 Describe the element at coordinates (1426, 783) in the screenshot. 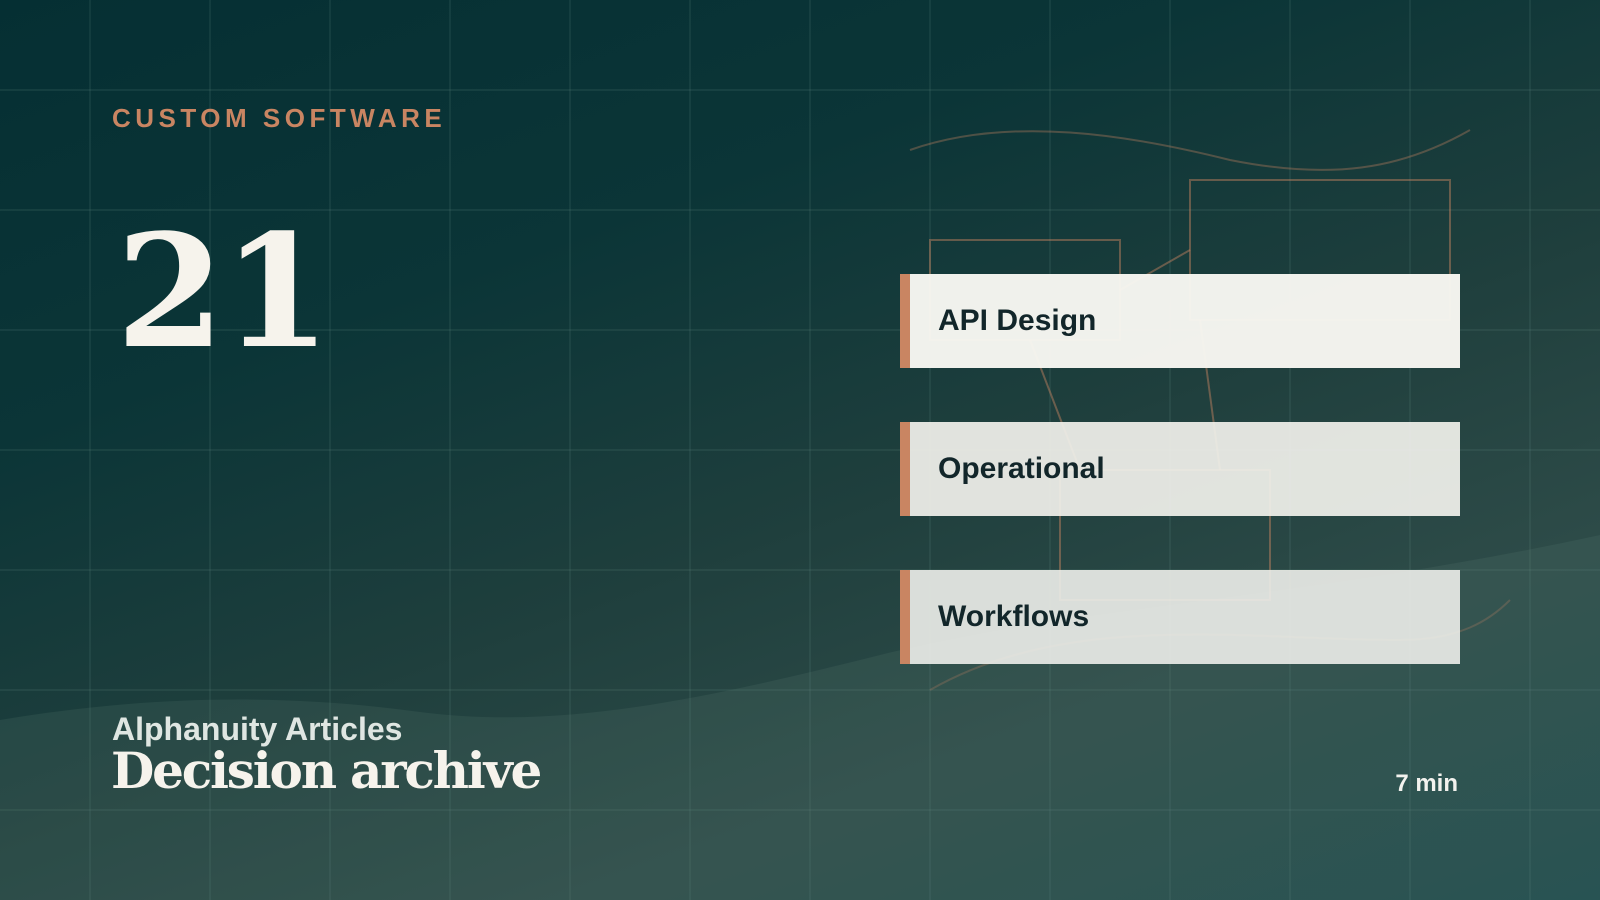

I see `read-time: 7 min` at that location.